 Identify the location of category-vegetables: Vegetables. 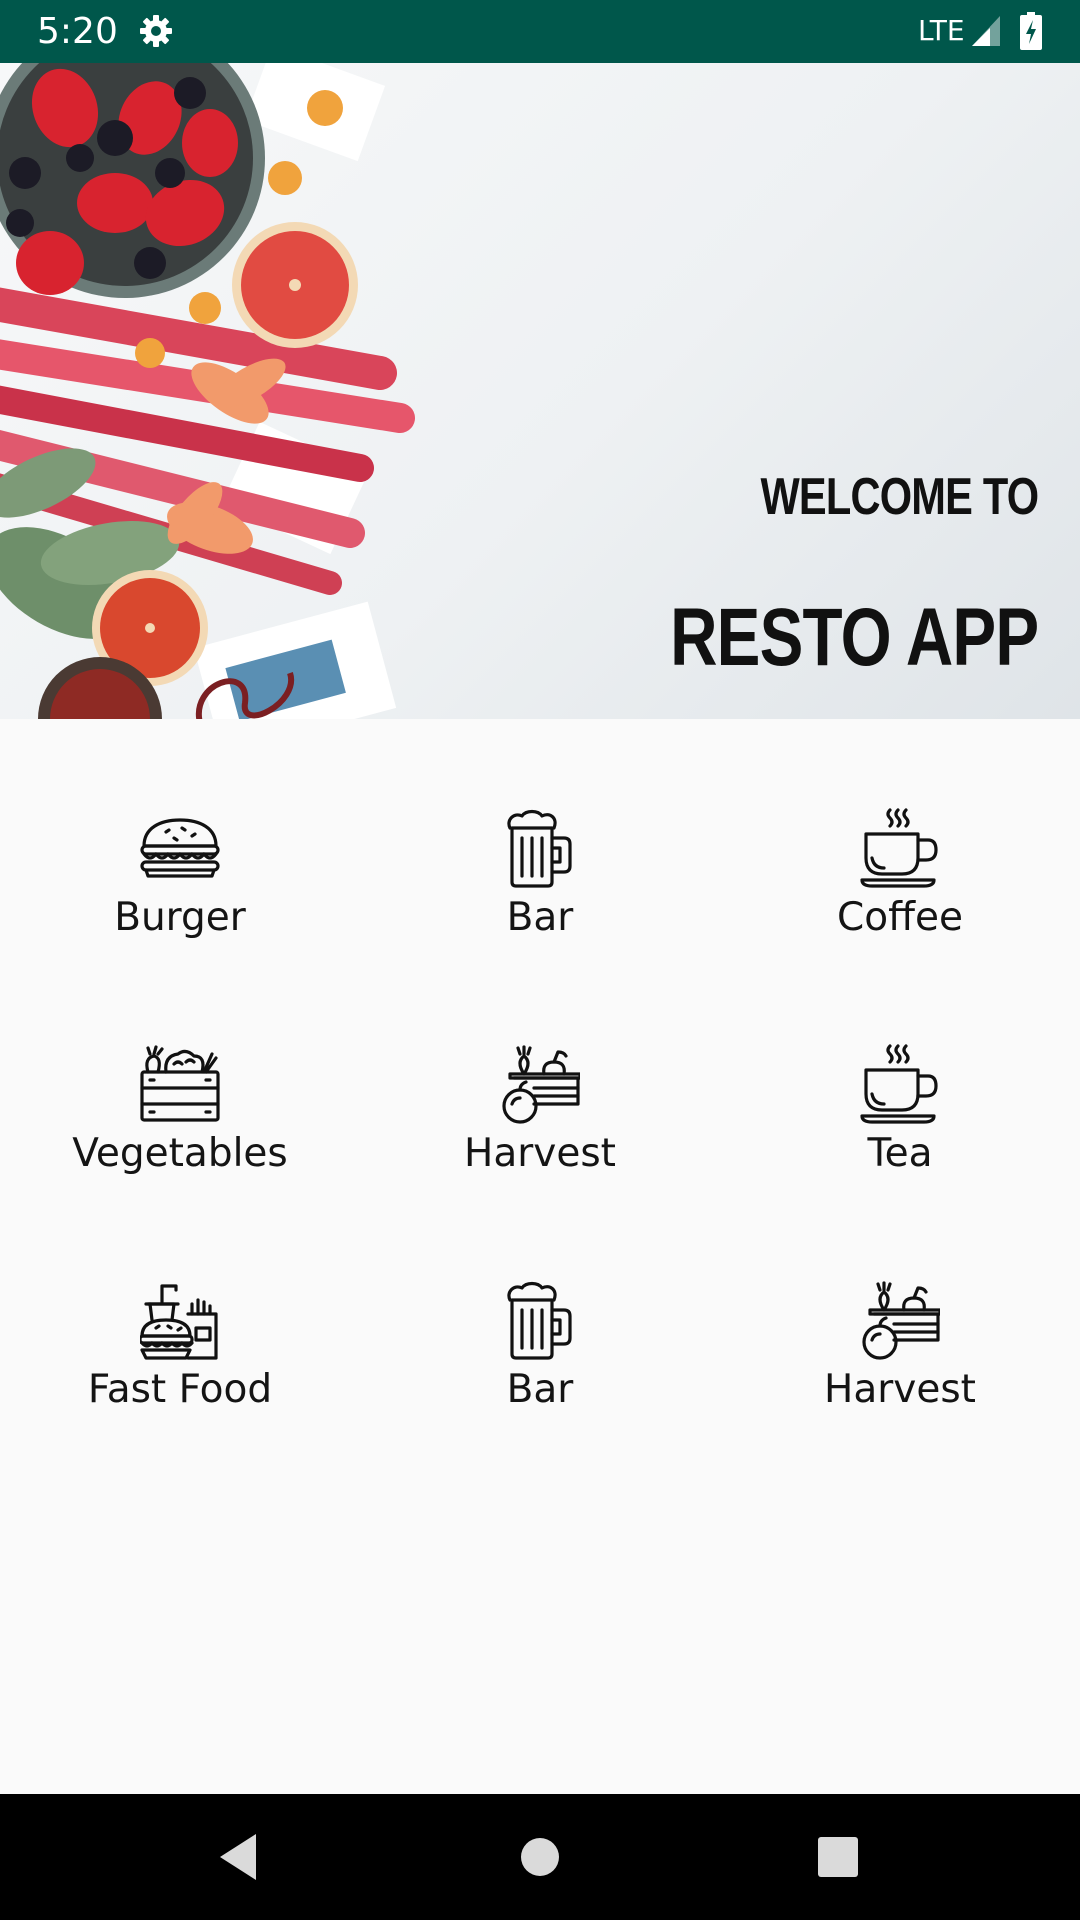
(180, 1126).